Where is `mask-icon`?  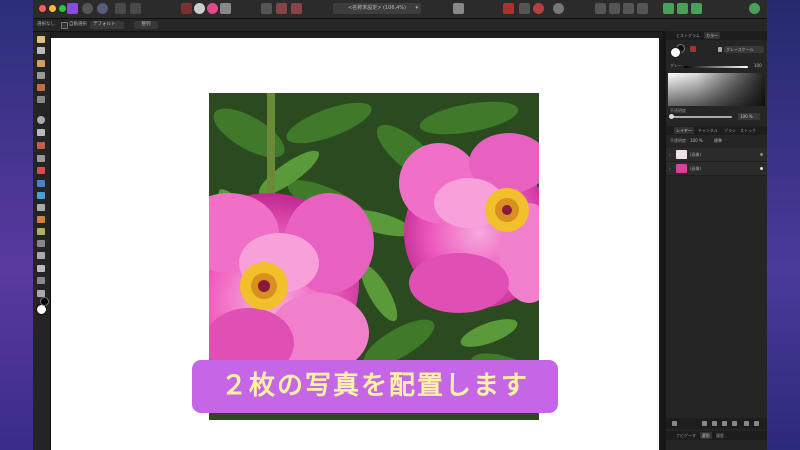
mask-icon is located at coordinates (524, 8).